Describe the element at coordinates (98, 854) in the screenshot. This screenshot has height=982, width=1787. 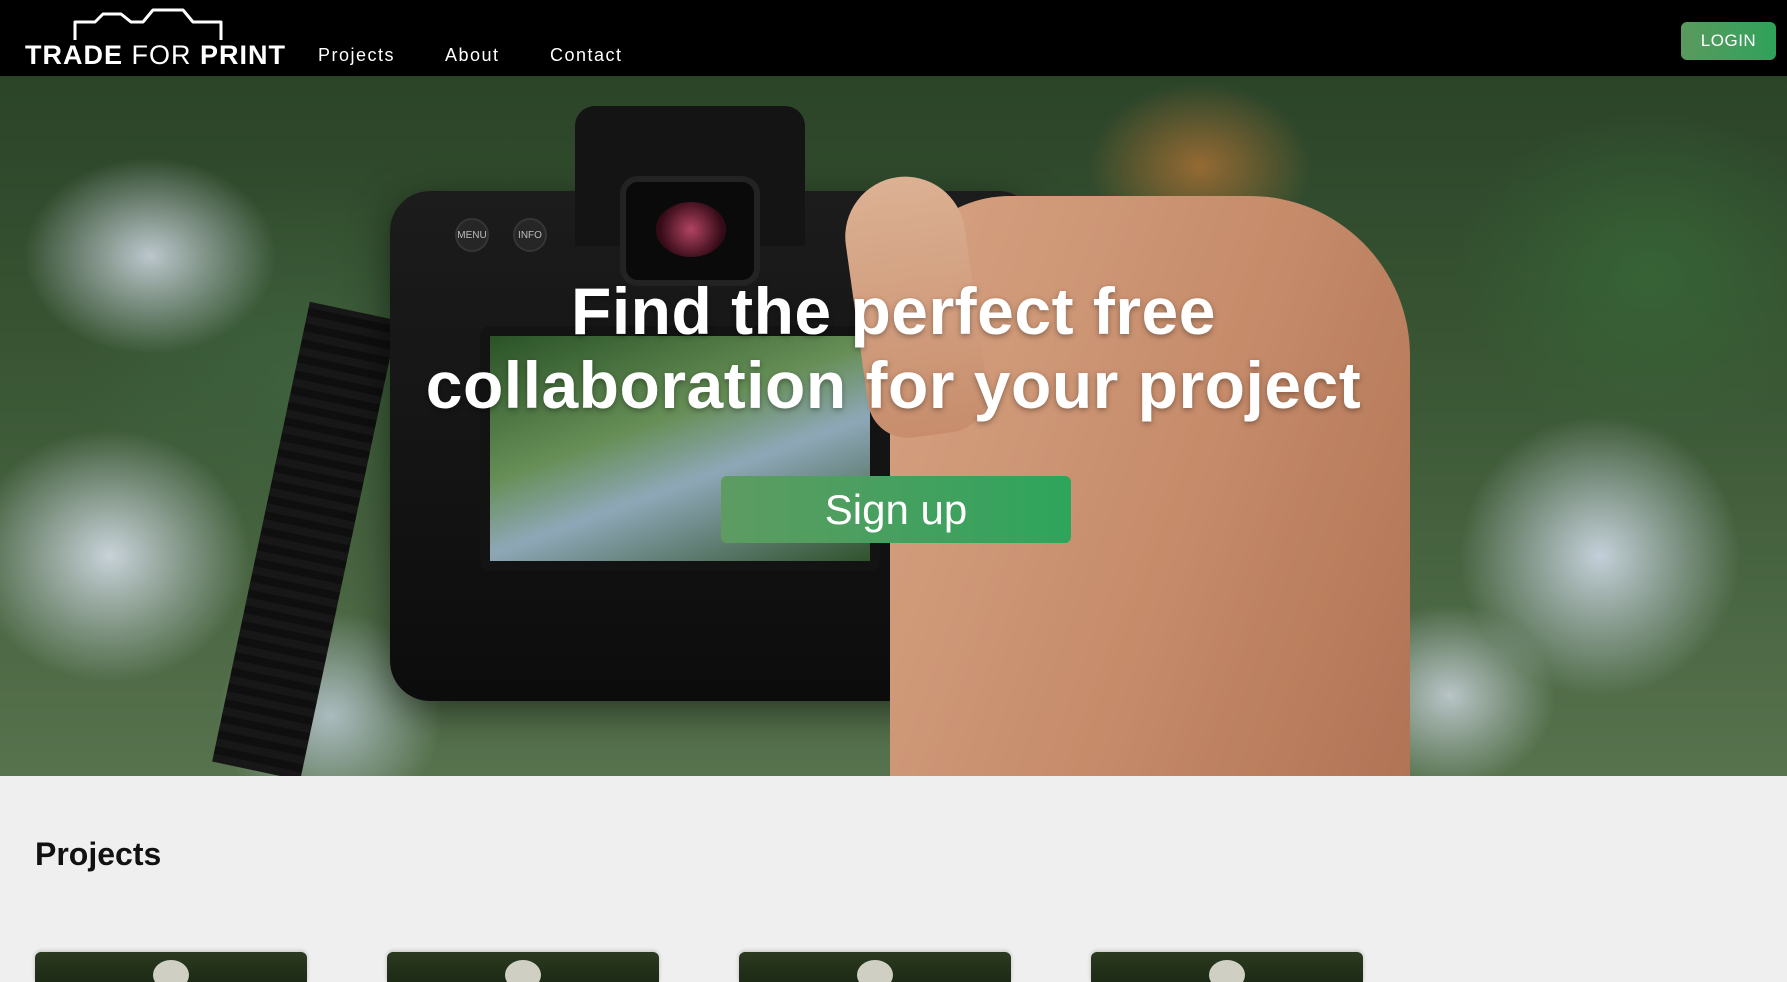
I see `projects-heading: Projects` at that location.